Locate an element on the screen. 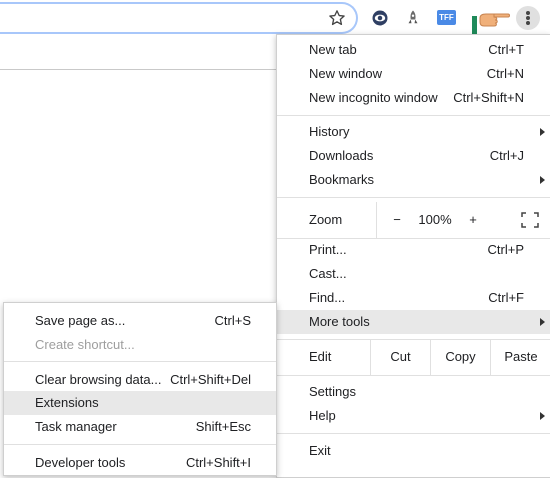 The height and width of the screenshot is (478, 550). zoom-controls: − 100% + is located at coordinates (463, 220).